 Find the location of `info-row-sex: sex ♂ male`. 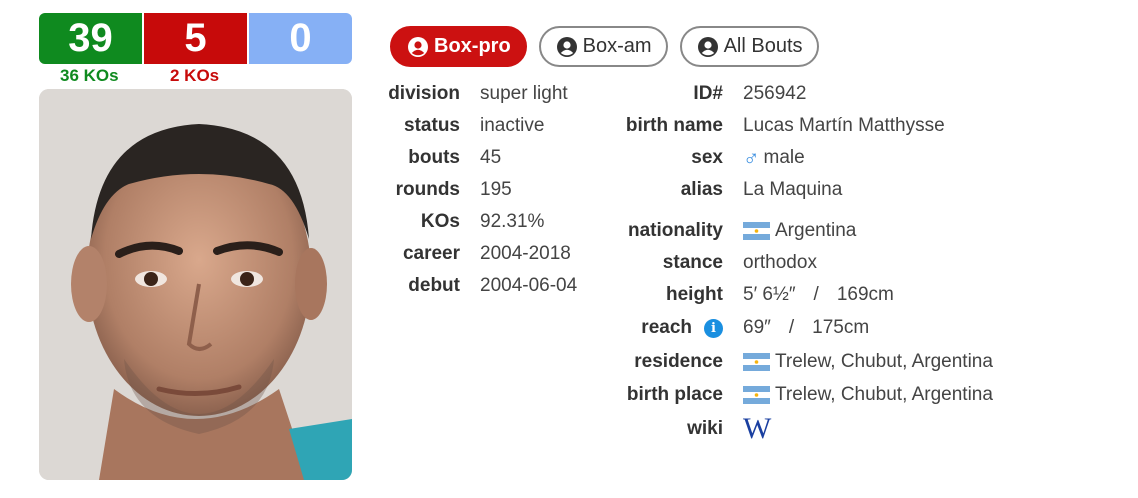

info-row-sex: sex ♂ male is located at coordinates (796, 158).